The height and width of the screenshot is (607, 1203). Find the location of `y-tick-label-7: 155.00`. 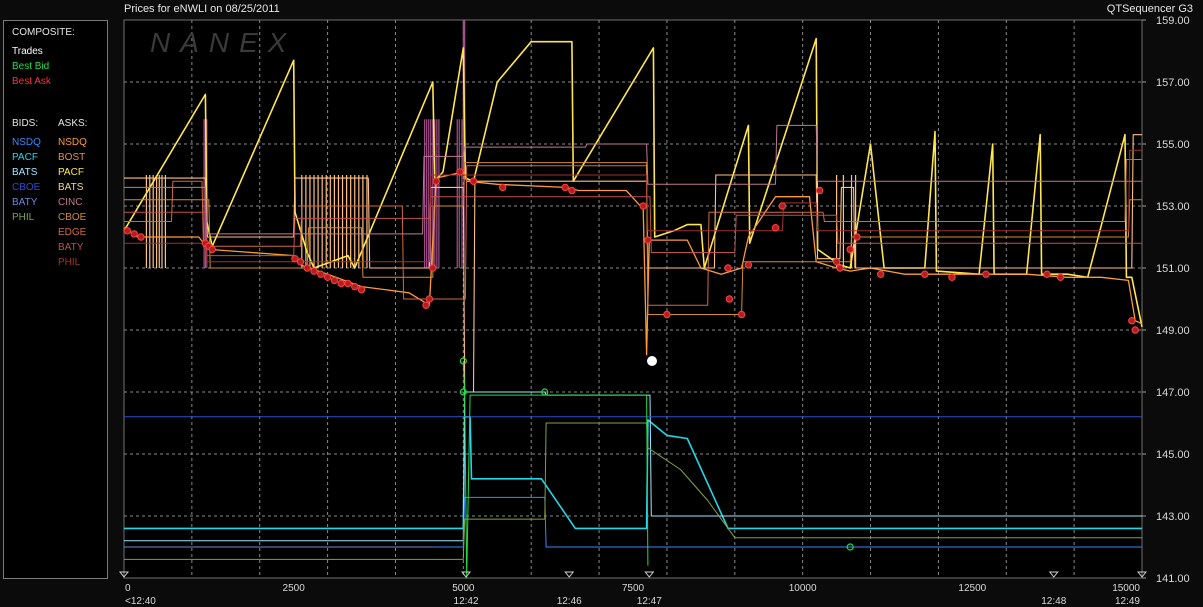

y-tick-label-7: 155.00 is located at coordinates (1173, 145).